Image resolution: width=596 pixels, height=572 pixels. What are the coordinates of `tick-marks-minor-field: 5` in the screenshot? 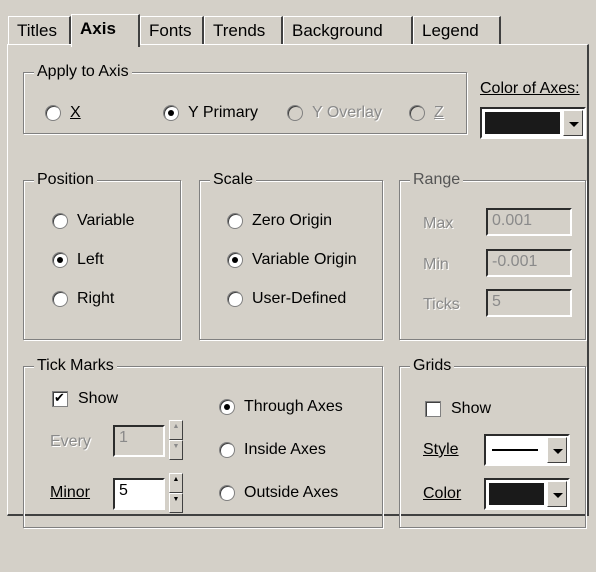 It's located at (139, 494).